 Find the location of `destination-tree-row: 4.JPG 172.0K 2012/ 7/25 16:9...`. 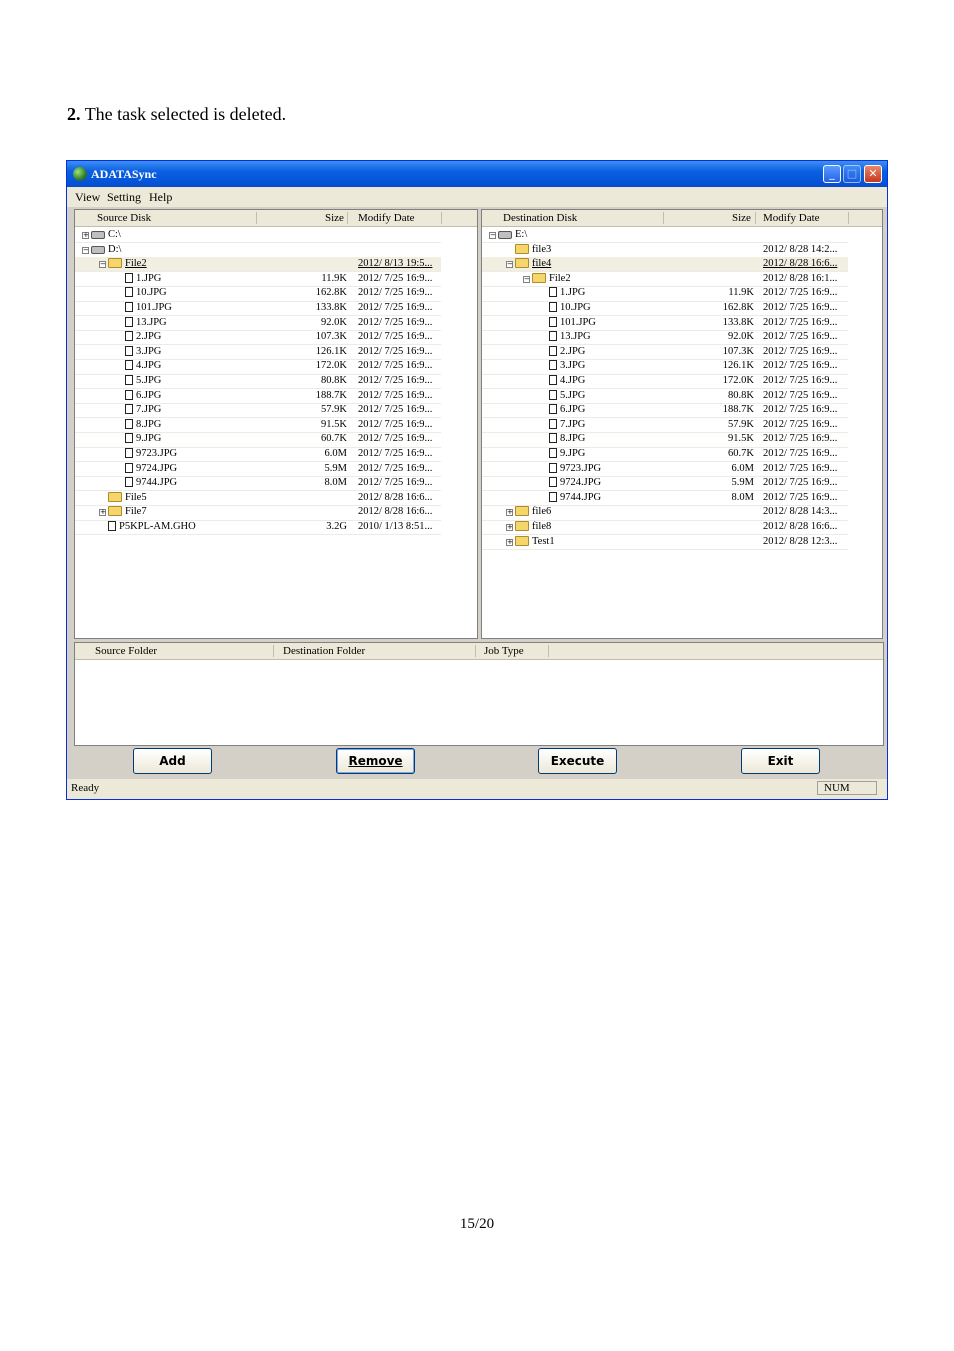

destination-tree-row: 4.JPG 172.0K 2012/ 7/25 16:9... is located at coordinates (665, 381).